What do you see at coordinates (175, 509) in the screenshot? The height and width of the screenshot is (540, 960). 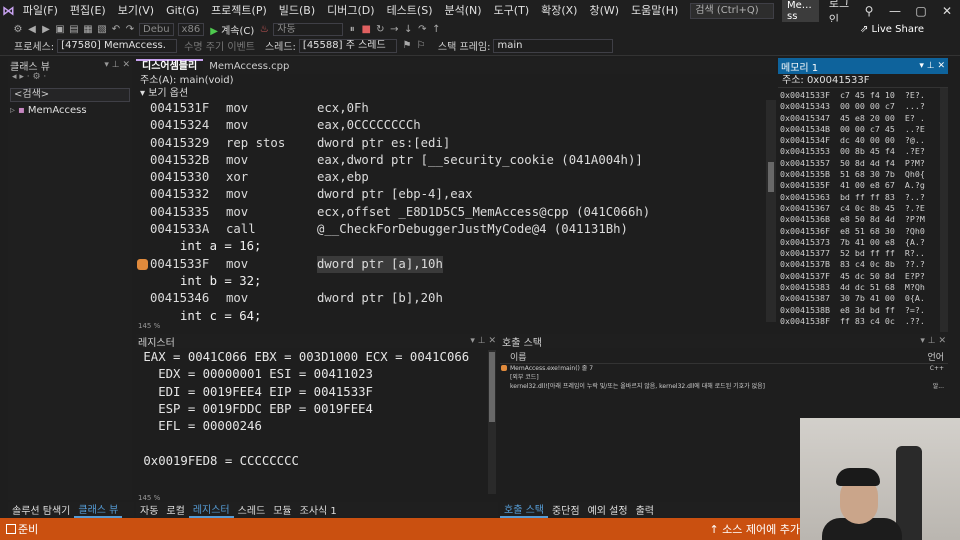 I see `bottom-tab: 로컬` at bounding box center [175, 509].